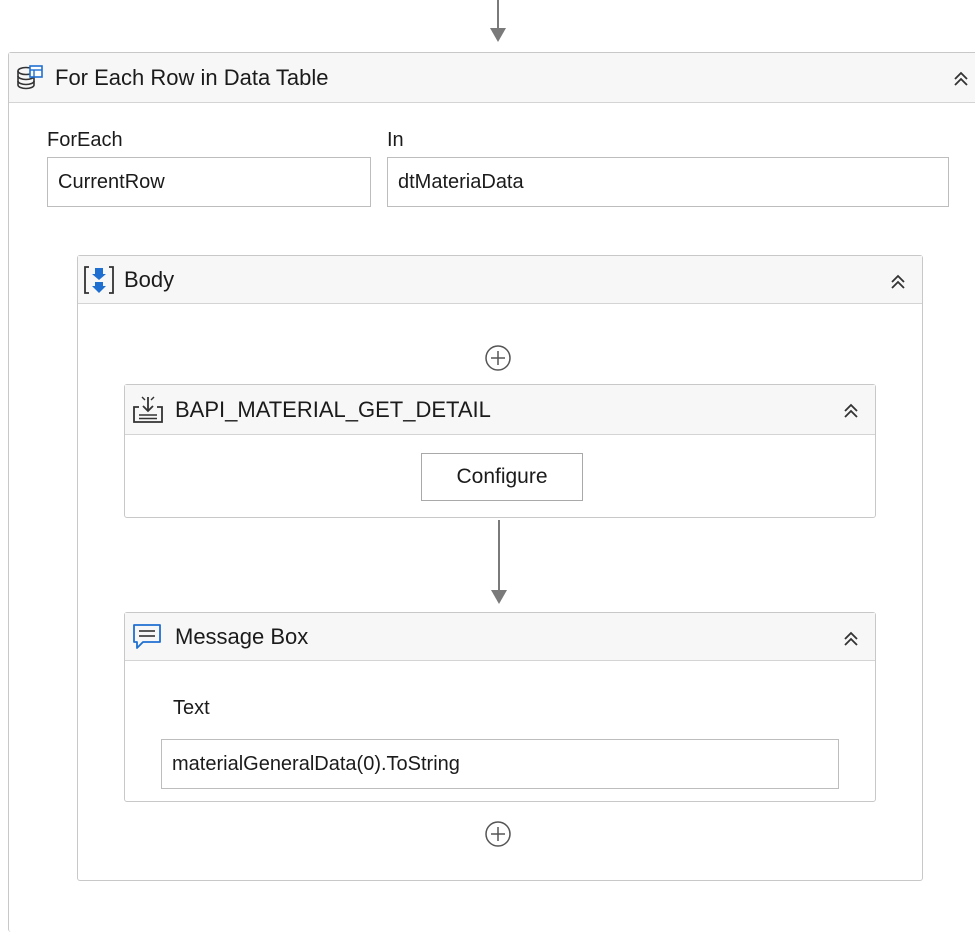 This screenshot has height=932, width=975. I want to click on foreach-label: ForEach, so click(85, 140).